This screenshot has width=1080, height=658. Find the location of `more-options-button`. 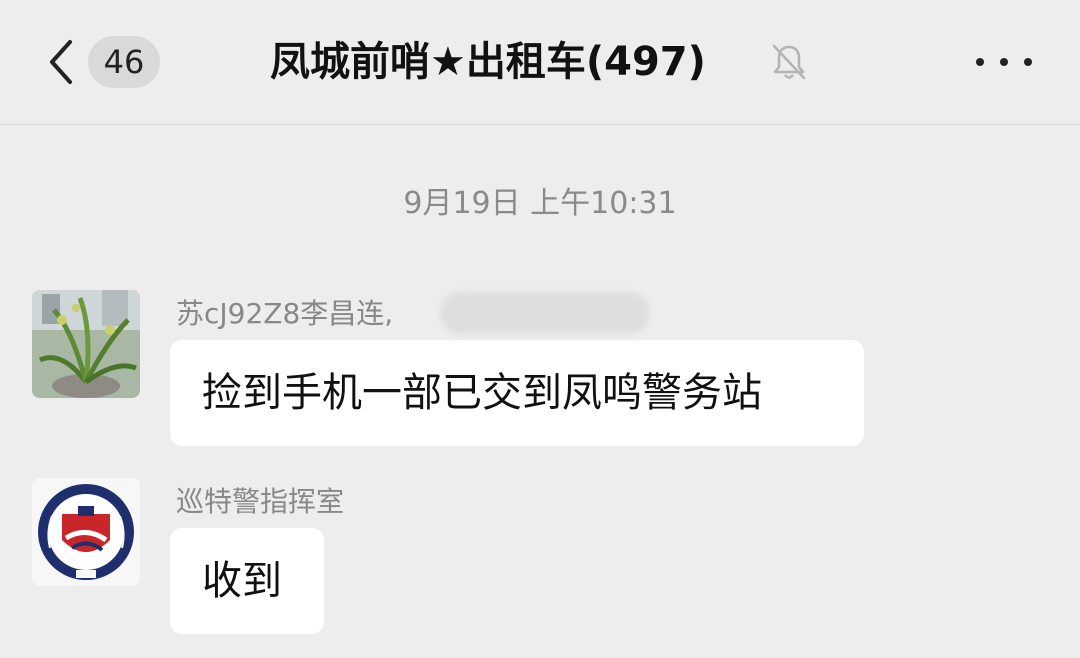

more-options-button is located at coordinates (1004, 62).